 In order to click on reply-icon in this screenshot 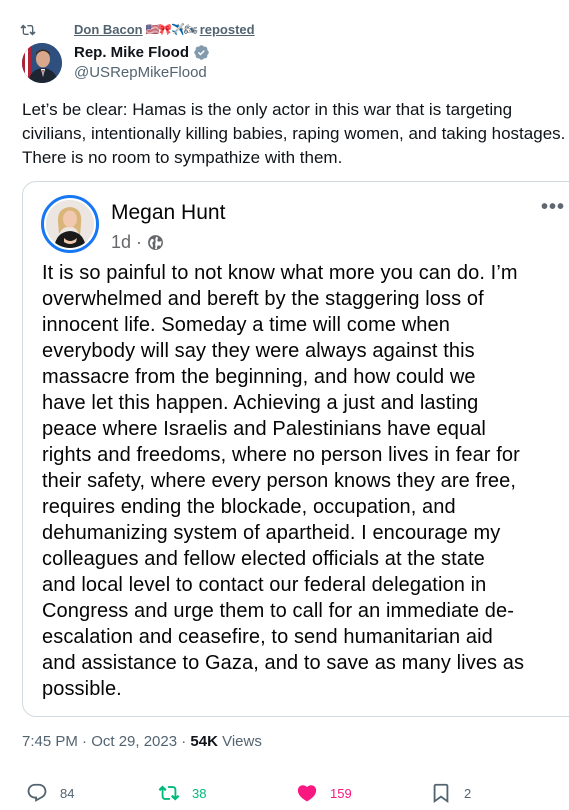, I will do `click(37, 792)`.